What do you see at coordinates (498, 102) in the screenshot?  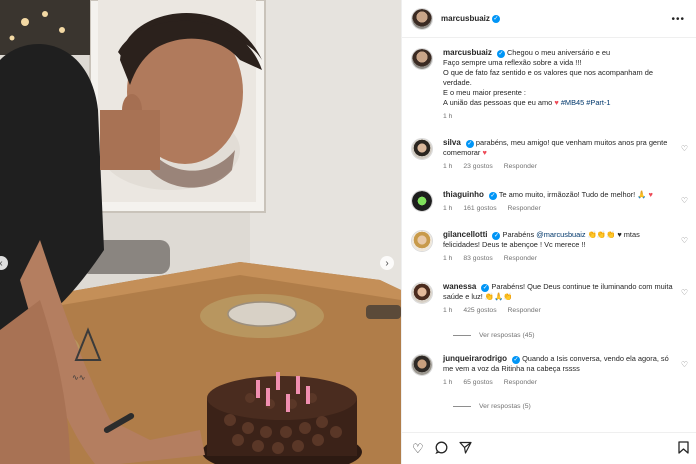 I see `caption-line: A união das pessoas que eu amo` at bounding box center [498, 102].